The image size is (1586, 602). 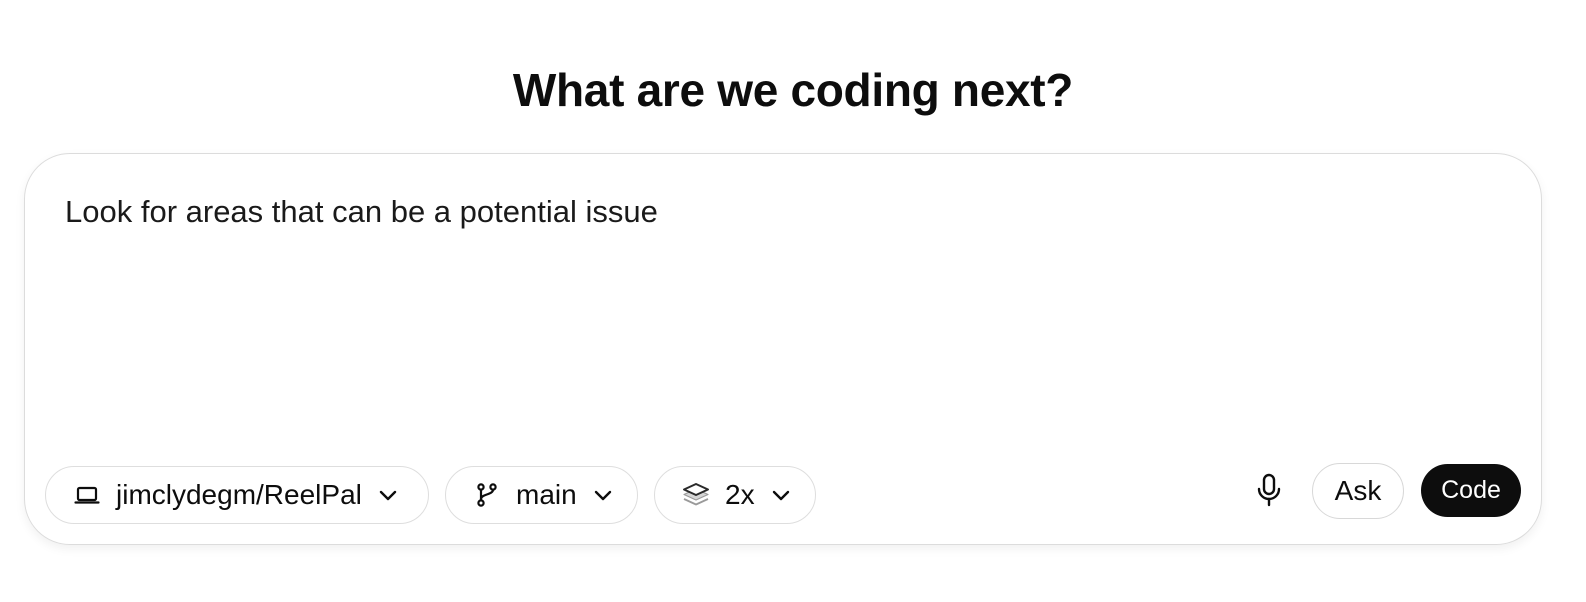 What do you see at coordinates (793, 90) in the screenshot?
I see `page-title: What are we coding next?` at bounding box center [793, 90].